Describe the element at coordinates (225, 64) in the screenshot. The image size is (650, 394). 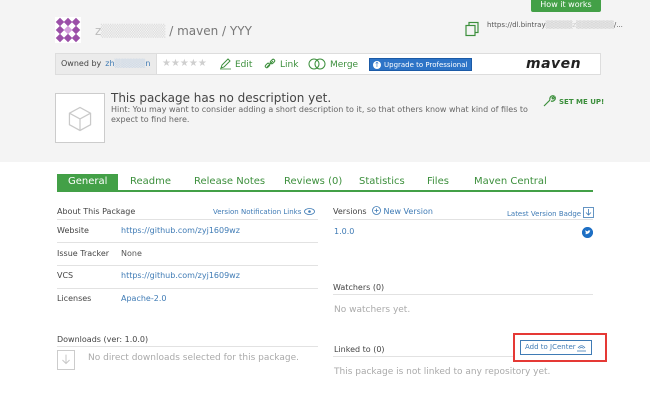
I see `edit-icon` at that location.